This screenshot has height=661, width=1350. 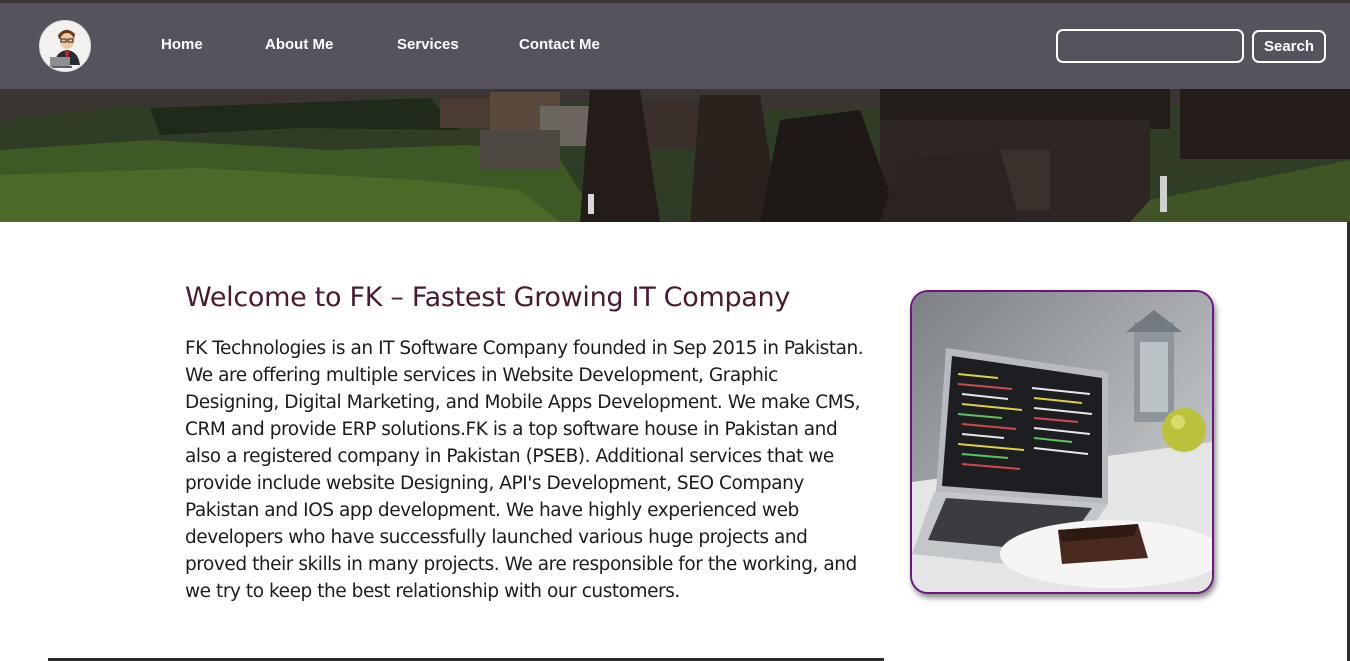 I want to click on laptop-photo, so click(x=1062, y=442).